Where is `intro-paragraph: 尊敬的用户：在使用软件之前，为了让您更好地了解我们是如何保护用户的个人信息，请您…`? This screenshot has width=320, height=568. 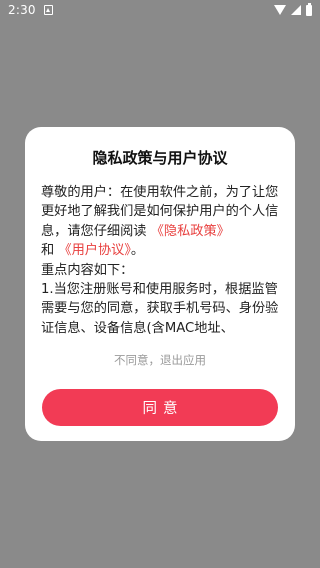 intro-paragraph: 尊敬的用户：在使用软件之前，为了让您更好地了解我们是如何保护用户的个人信息，请您… is located at coordinates (161, 212).